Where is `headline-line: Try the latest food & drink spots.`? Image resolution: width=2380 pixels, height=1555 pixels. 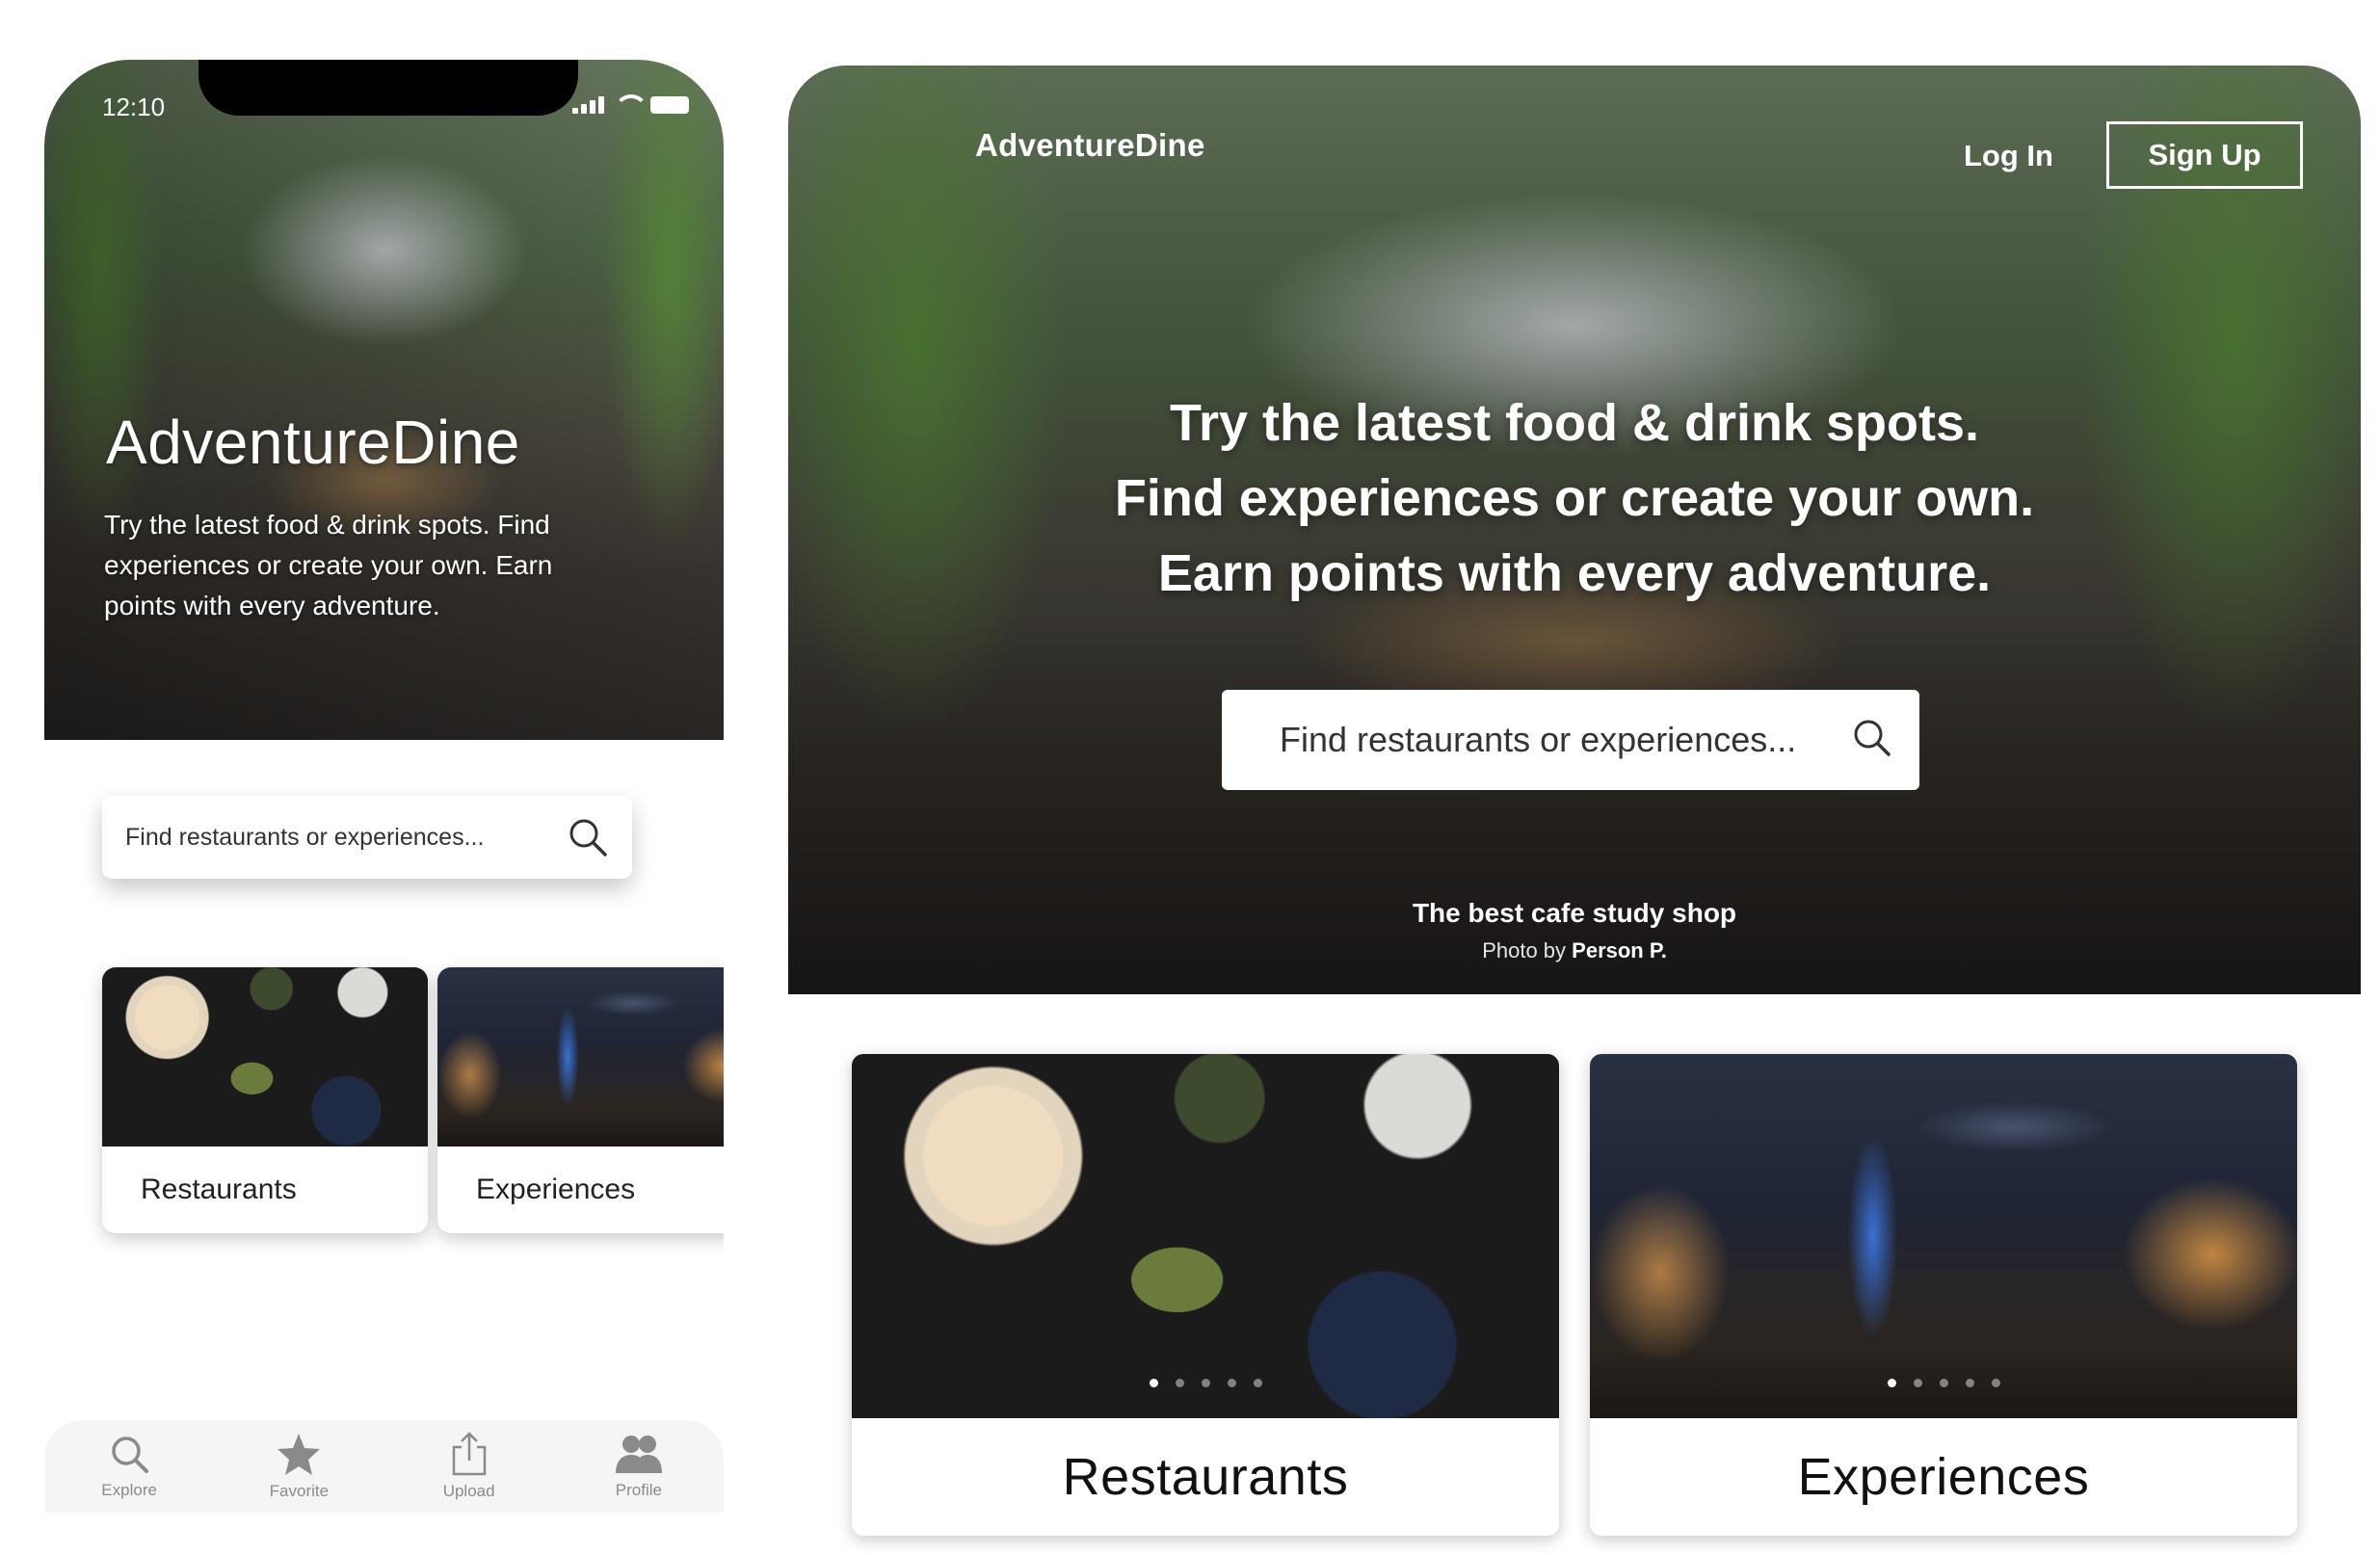 headline-line: Try the latest food & drink spots. is located at coordinates (1574, 423).